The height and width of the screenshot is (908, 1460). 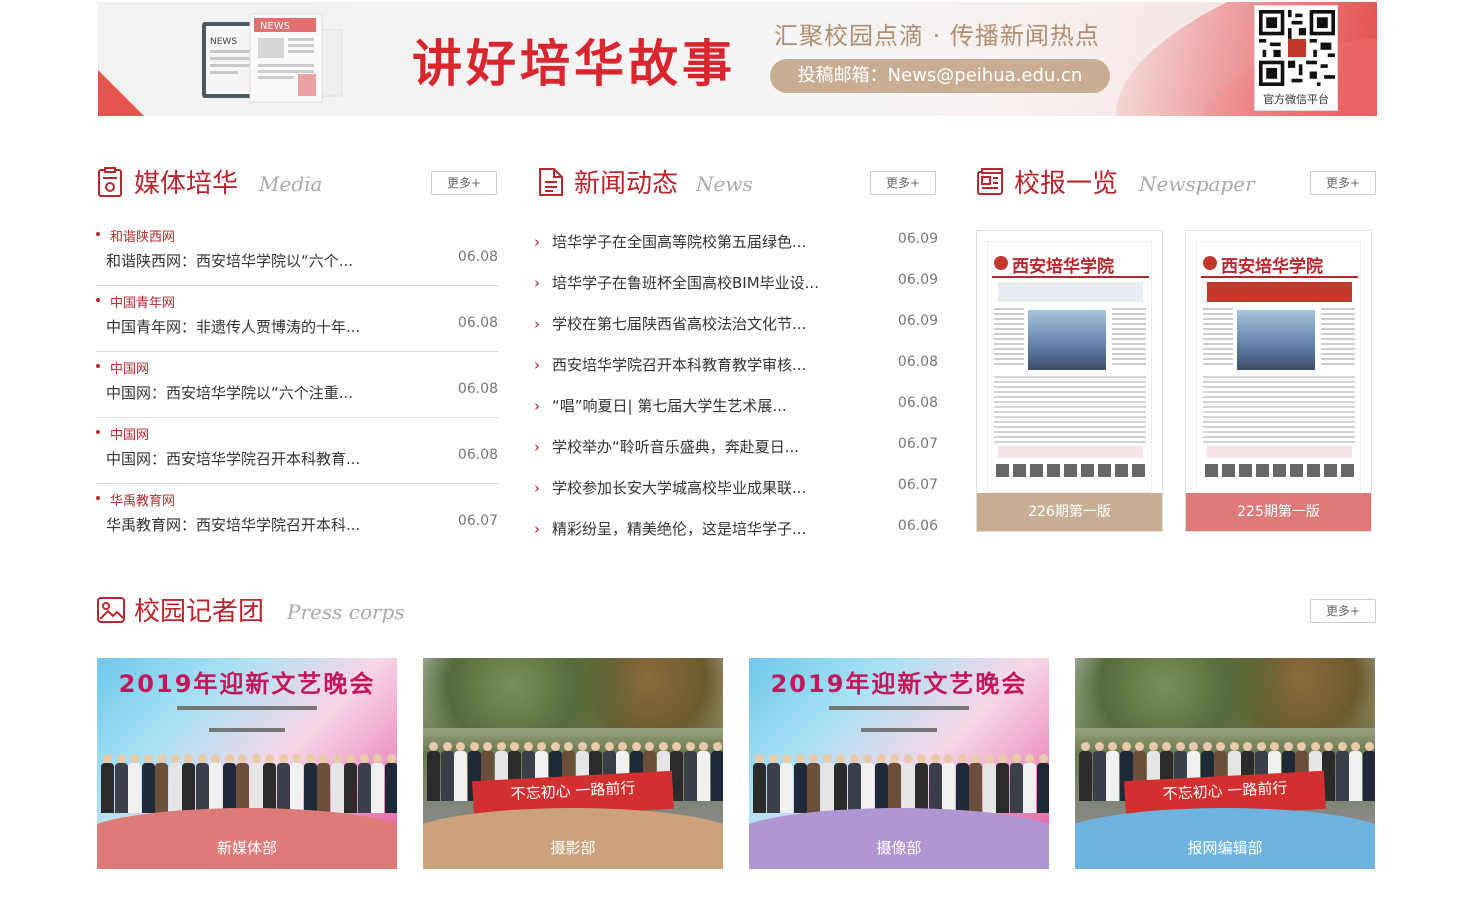 What do you see at coordinates (1069, 512) in the screenshot?
I see `newspaper-caption: 226期第一版` at bounding box center [1069, 512].